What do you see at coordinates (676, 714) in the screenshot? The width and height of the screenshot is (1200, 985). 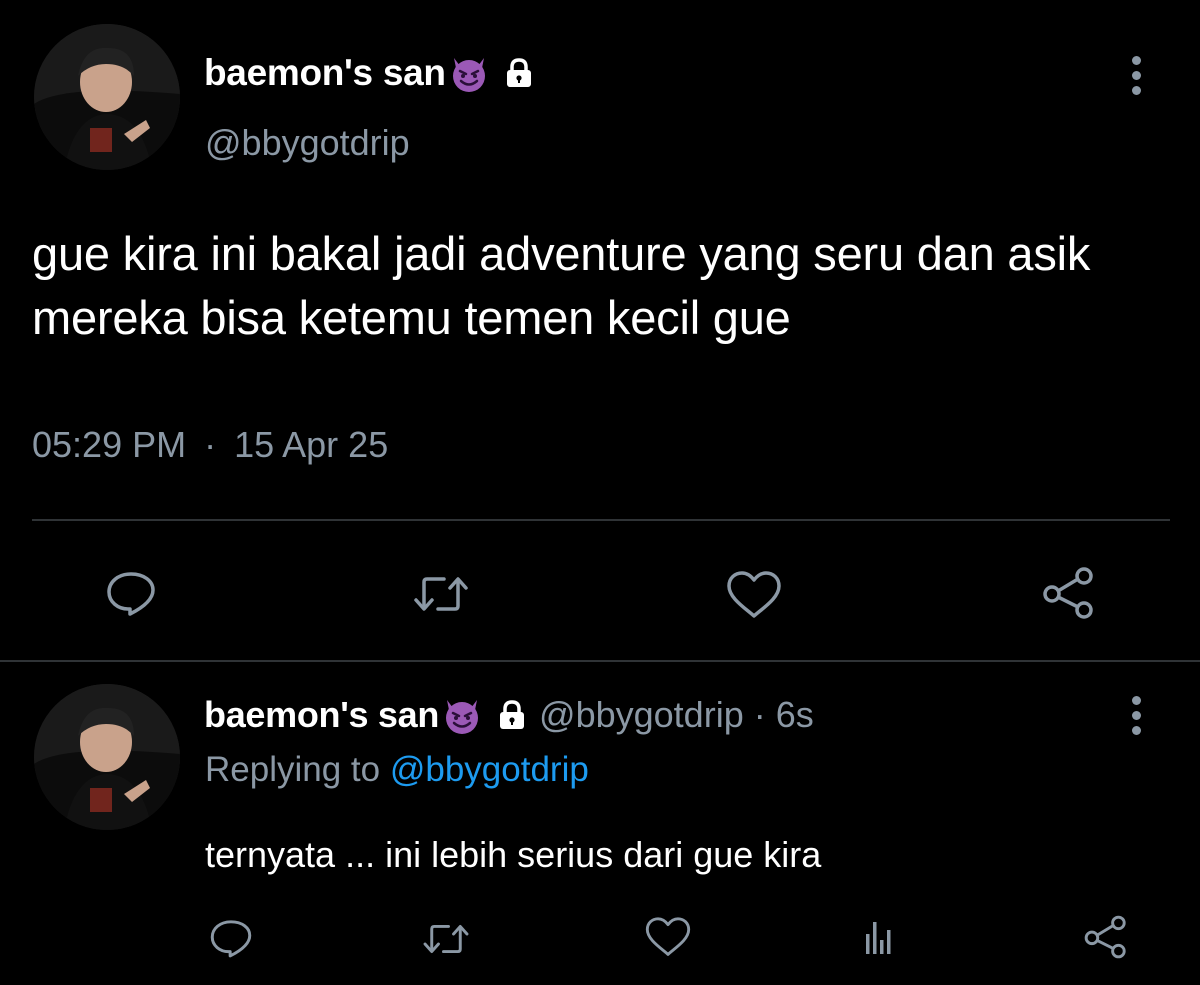 I see `reply-handle-time: @bbygotdrip · 6s` at bounding box center [676, 714].